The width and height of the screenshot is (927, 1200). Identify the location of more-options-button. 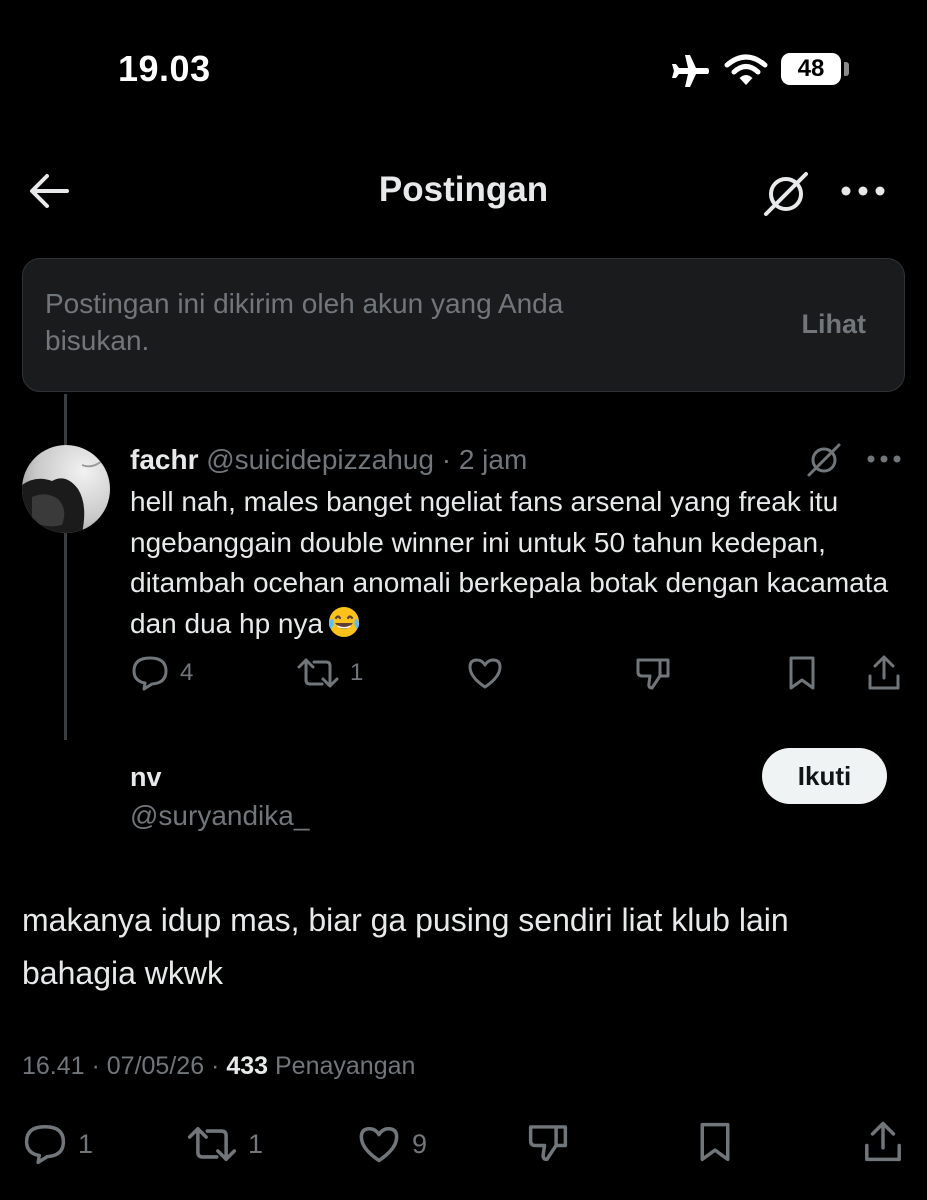
(863, 191).